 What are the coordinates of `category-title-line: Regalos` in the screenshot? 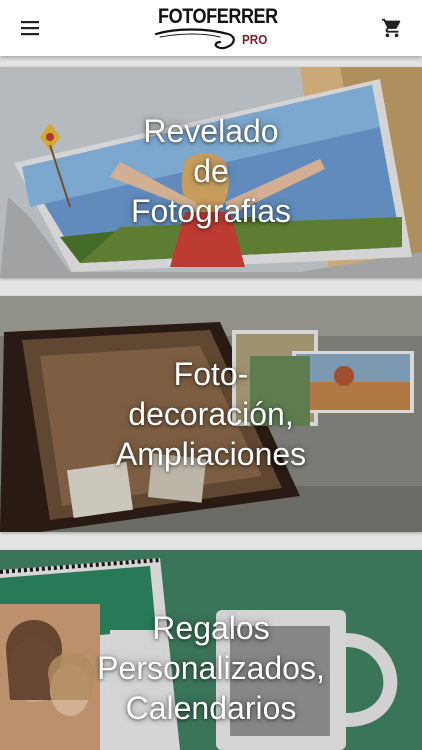 It's located at (211, 628).